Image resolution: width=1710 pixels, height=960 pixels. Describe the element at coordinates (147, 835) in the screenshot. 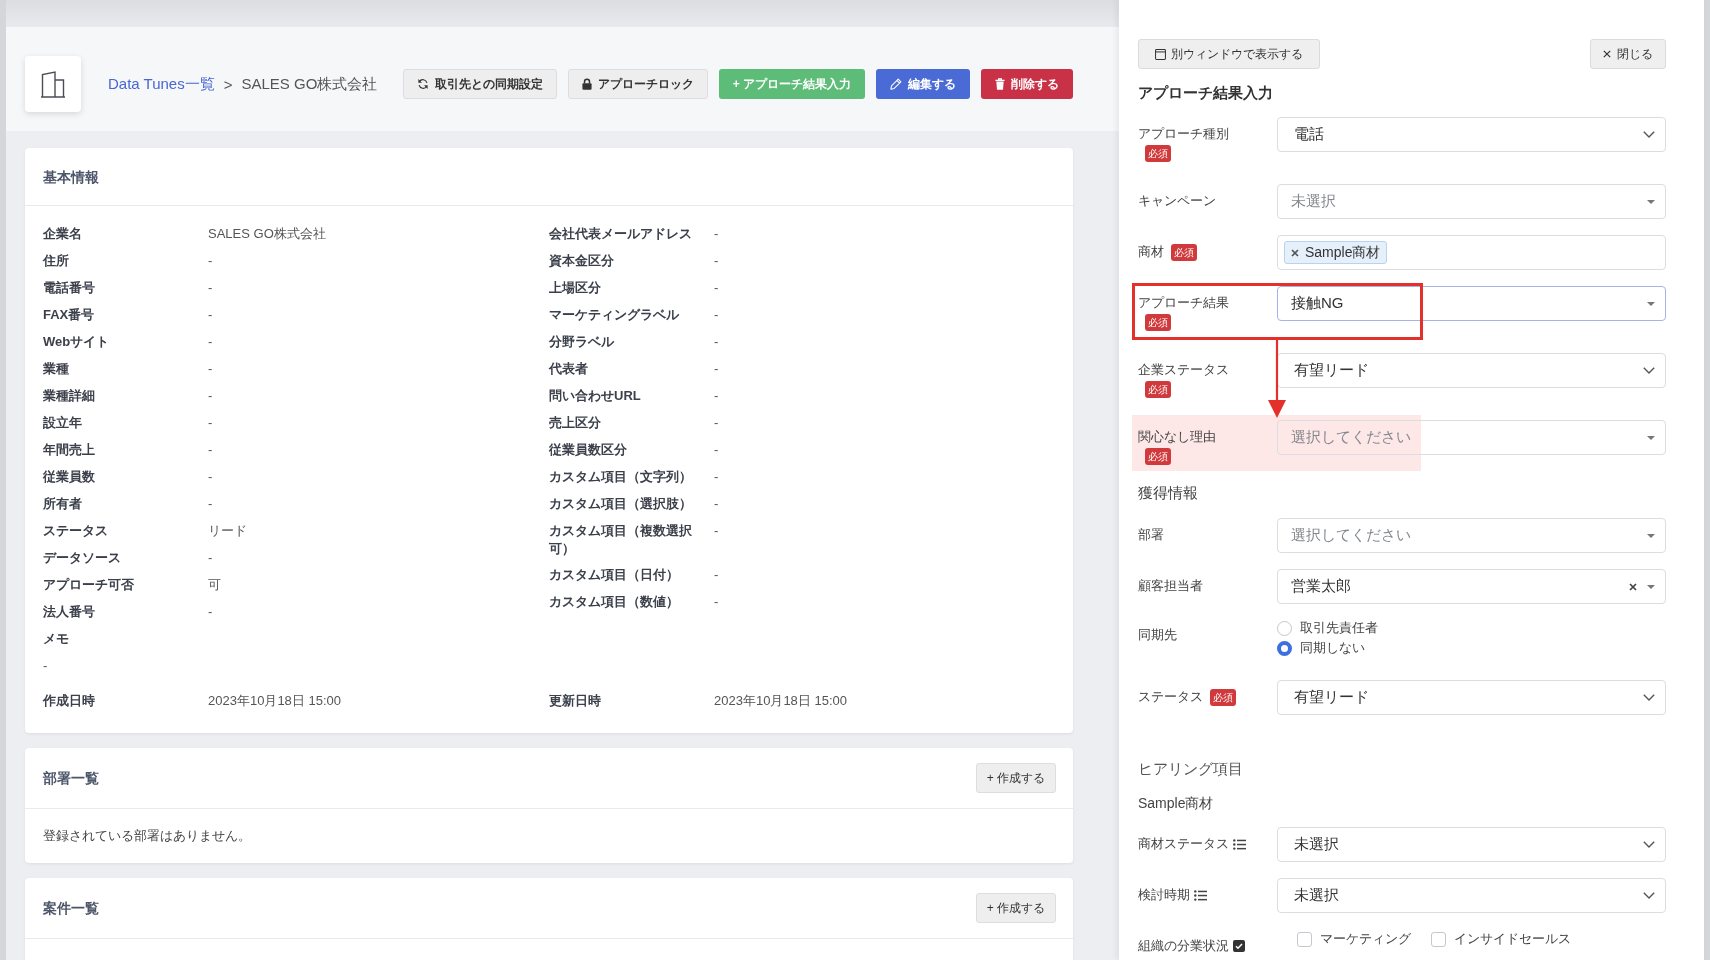

I see `empty-message: 登録されている部署はありません。` at that location.